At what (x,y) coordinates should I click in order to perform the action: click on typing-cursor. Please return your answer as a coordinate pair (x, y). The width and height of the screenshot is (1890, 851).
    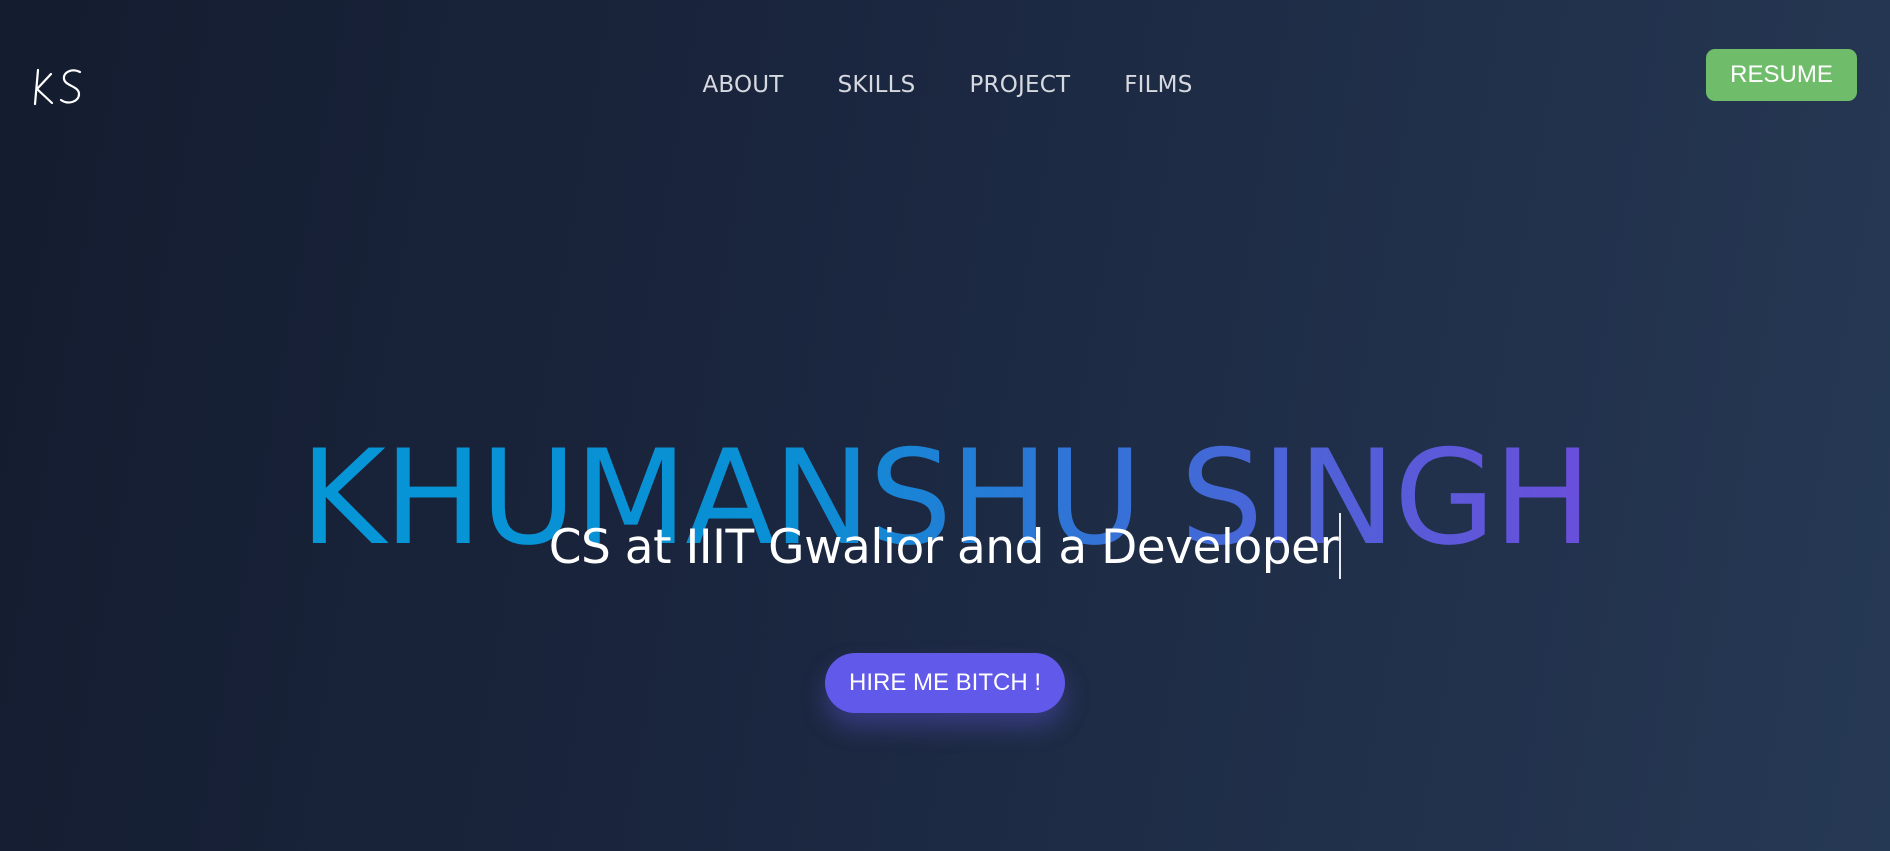
    Looking at the image, I should click on (1340, 545).